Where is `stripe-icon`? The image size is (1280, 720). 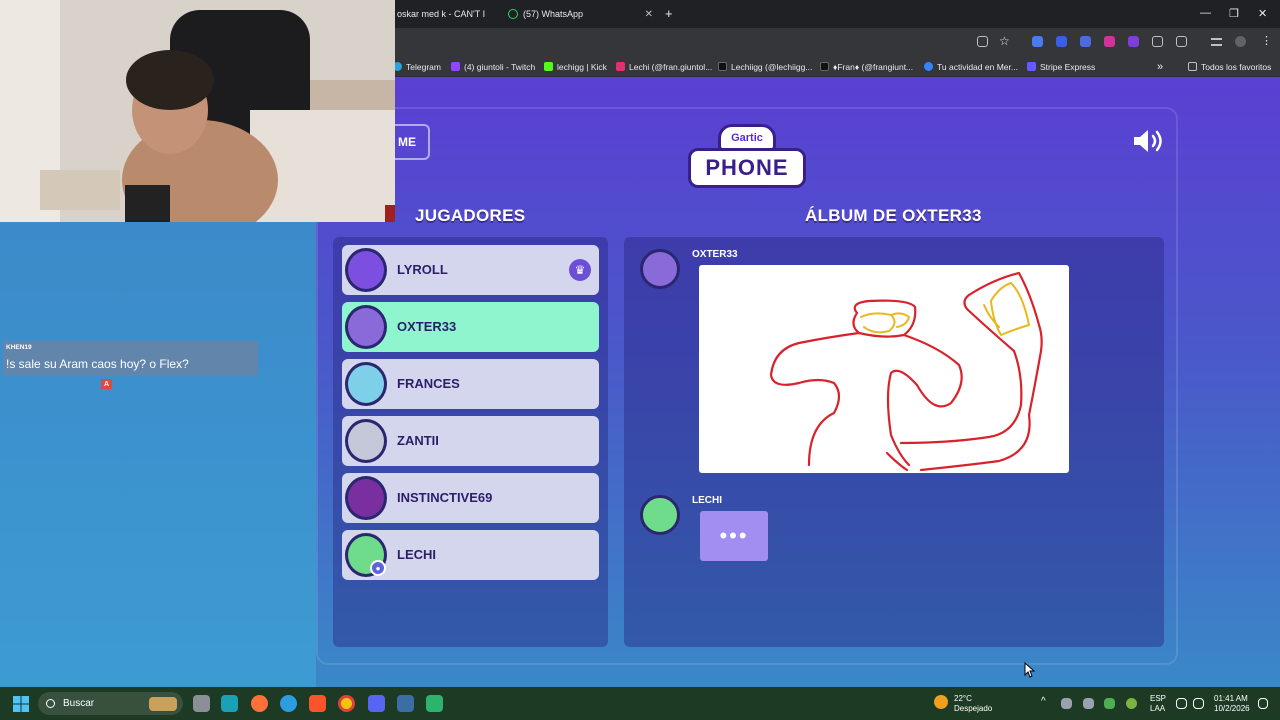 stripe-icon is located at coordinates (1031, 66).